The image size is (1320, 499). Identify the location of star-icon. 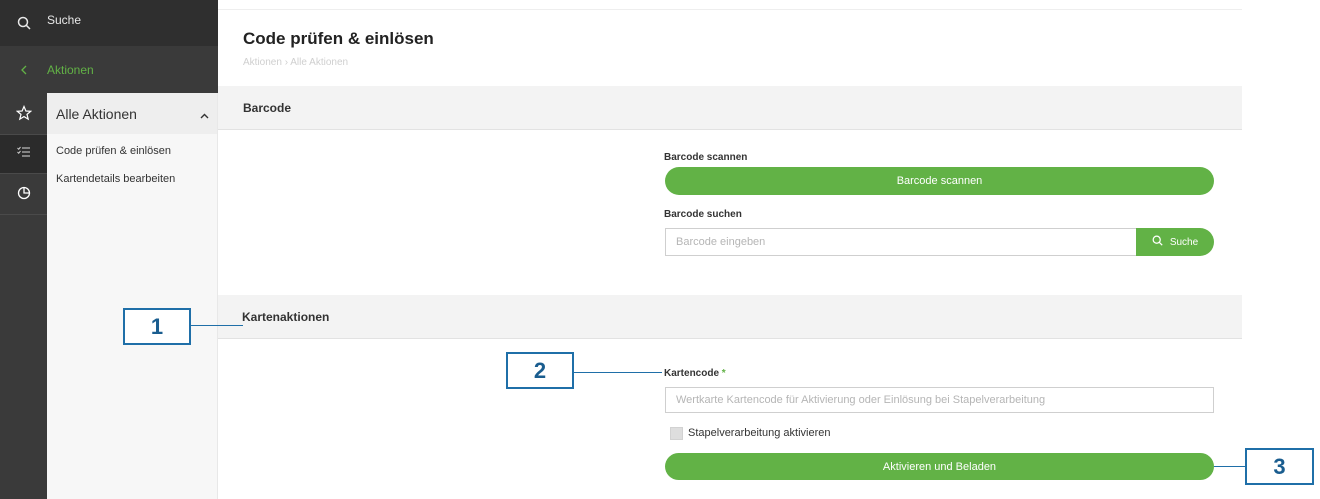
(23, 115).